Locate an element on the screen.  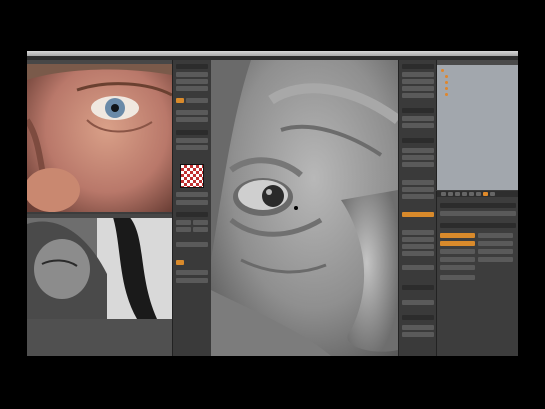
properties-tab-bar is located at coordinates (477, 194).